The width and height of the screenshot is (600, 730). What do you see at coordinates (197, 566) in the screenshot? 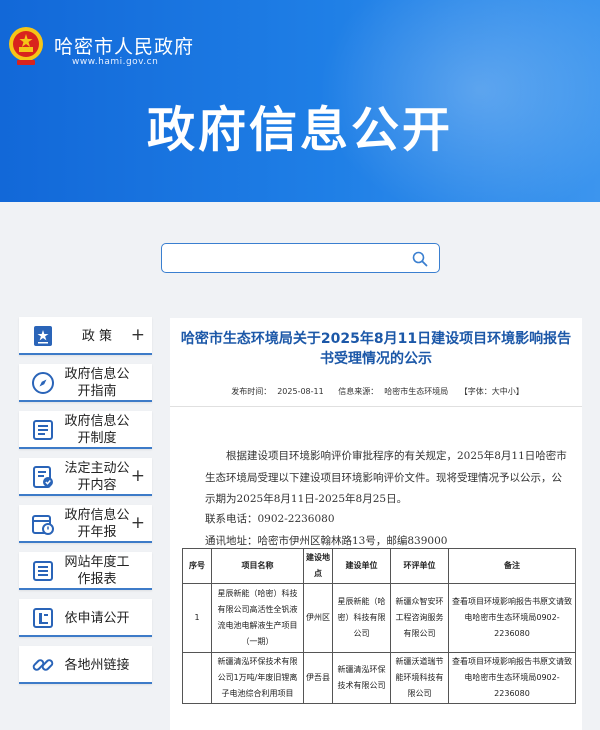
I see `col-header-no: 序号` at bounding box center [197, 566].